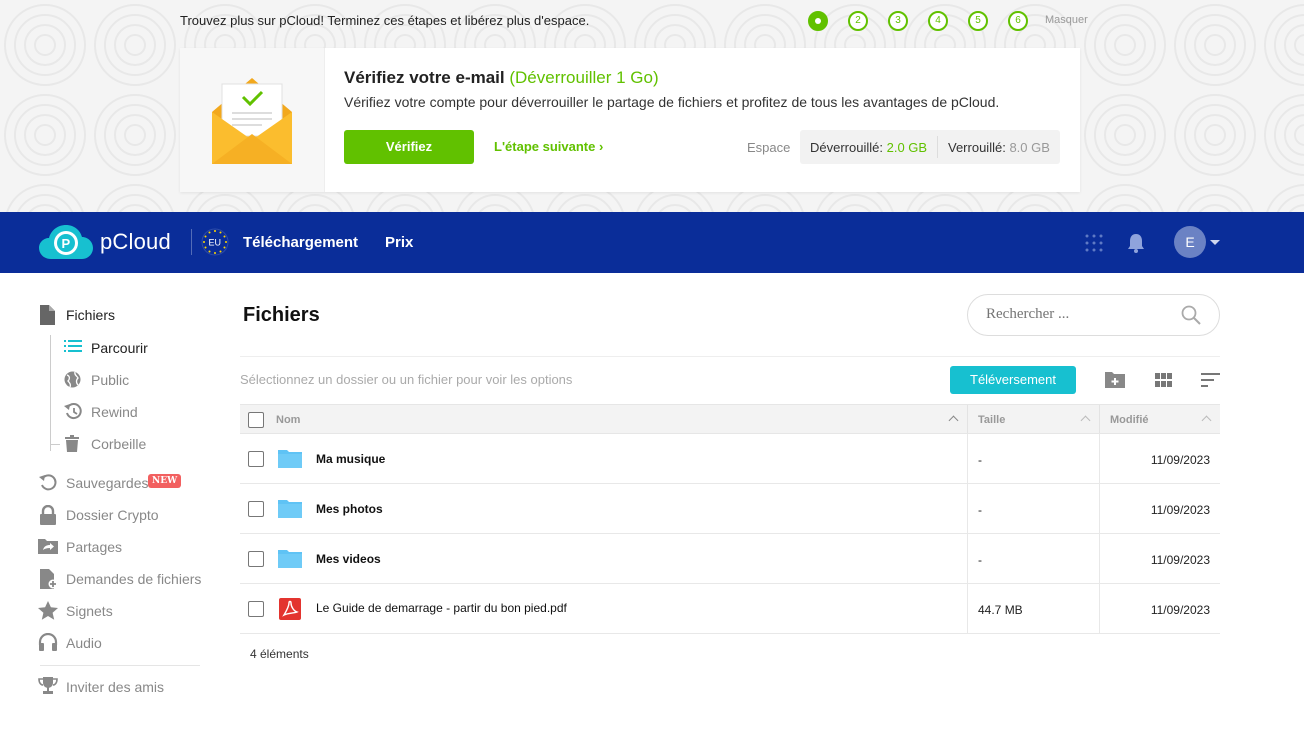  Describe the element at coordinates (349, 509) in the screenshot. I see `row-name: Mes photos` at that location.